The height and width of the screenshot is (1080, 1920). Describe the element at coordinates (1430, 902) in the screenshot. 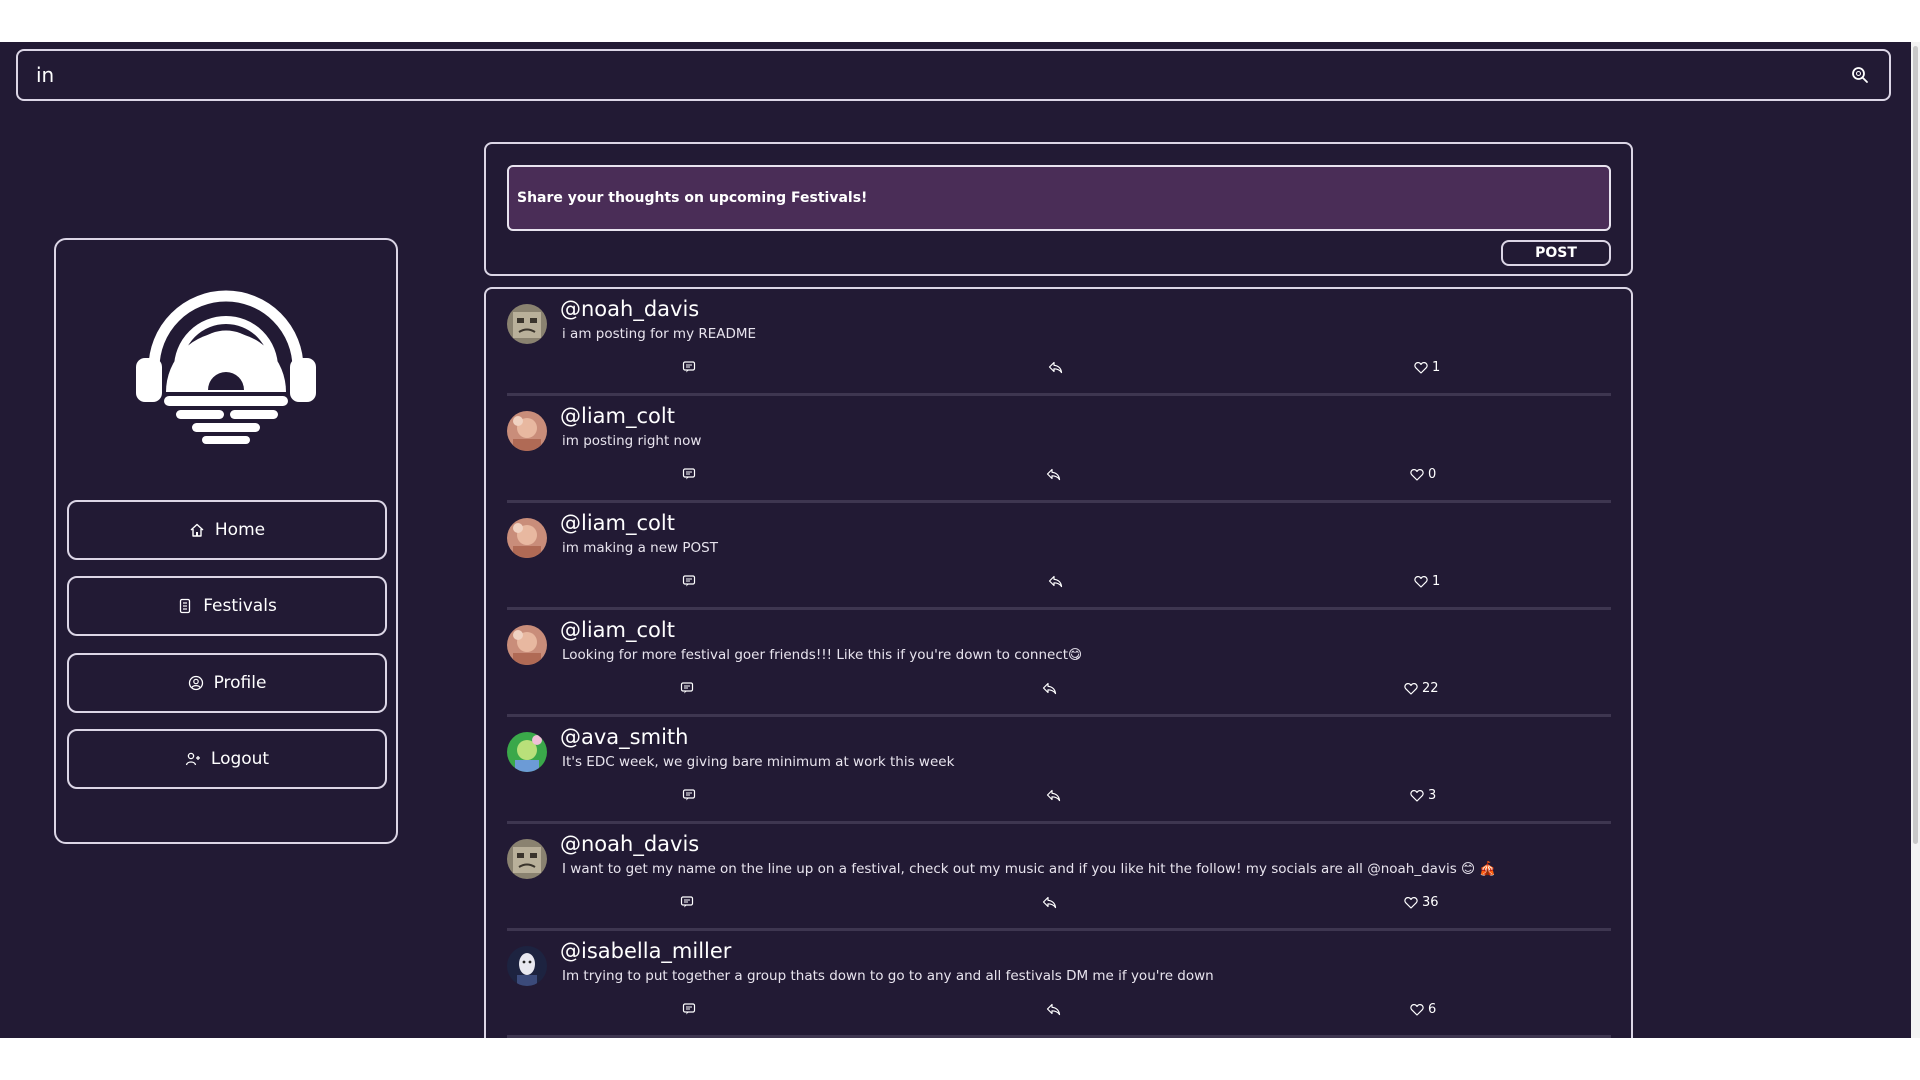

I see `like-count: 36` at that location.